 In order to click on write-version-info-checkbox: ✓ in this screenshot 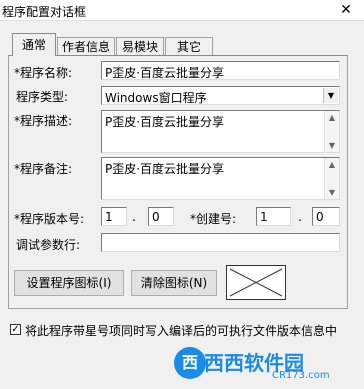, I will do `click(15, 329)`.